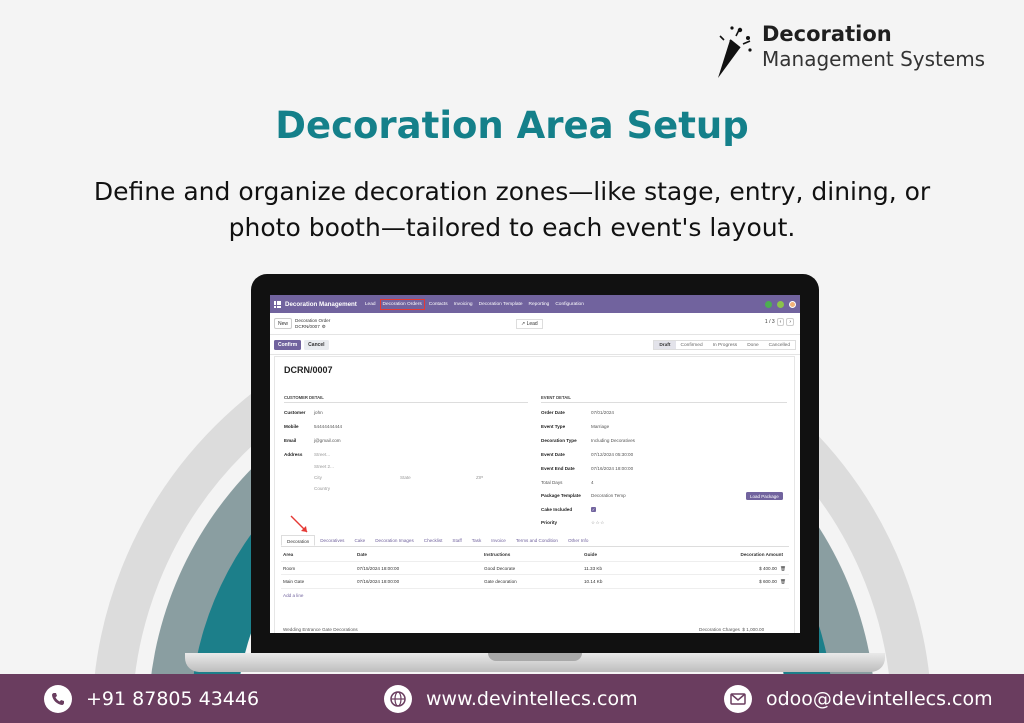  What do you see at coordinates (600, 426) in the screenshot?
I see `event-type-field: Marriage` at bounding box center [600, 426].